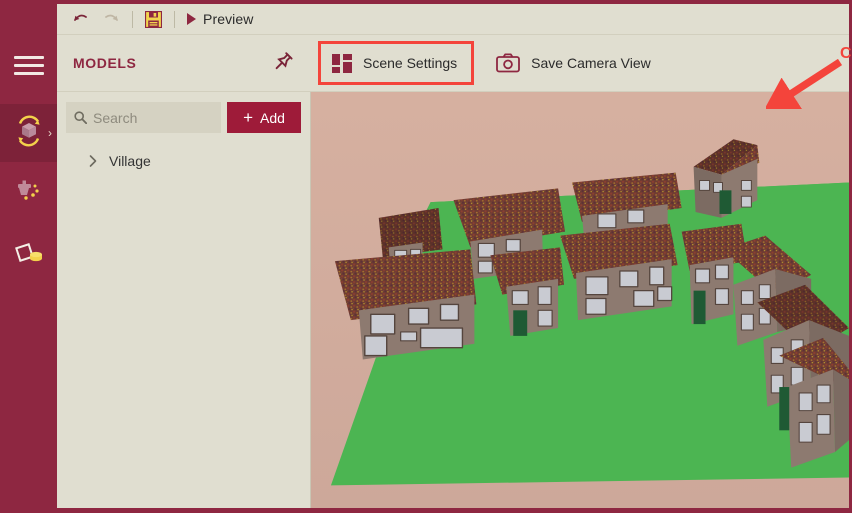 The image size is (852, 513). What do you see at coordinates (342, 63) in the screenshot?
I see `grid-tiles-icon` at bounding box center [342, 63].